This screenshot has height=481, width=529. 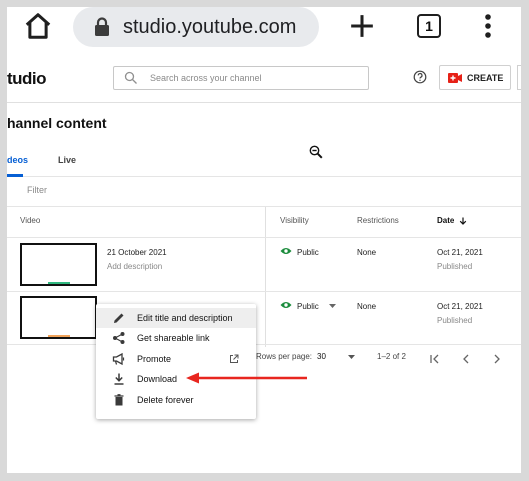 What do you see at coordinates (185, 318) in the screenshot?
I see `menu-item-label: Edit title and description` at bounding box center [185, 318].